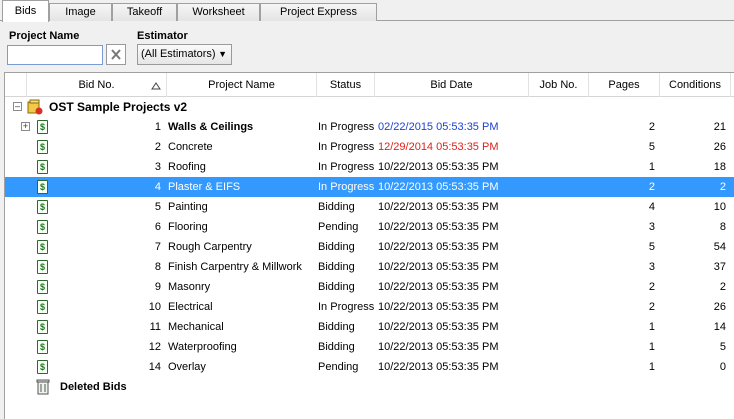 The image size is (734, 419). I want to click on conditions-count: 0, so click(722, 367).